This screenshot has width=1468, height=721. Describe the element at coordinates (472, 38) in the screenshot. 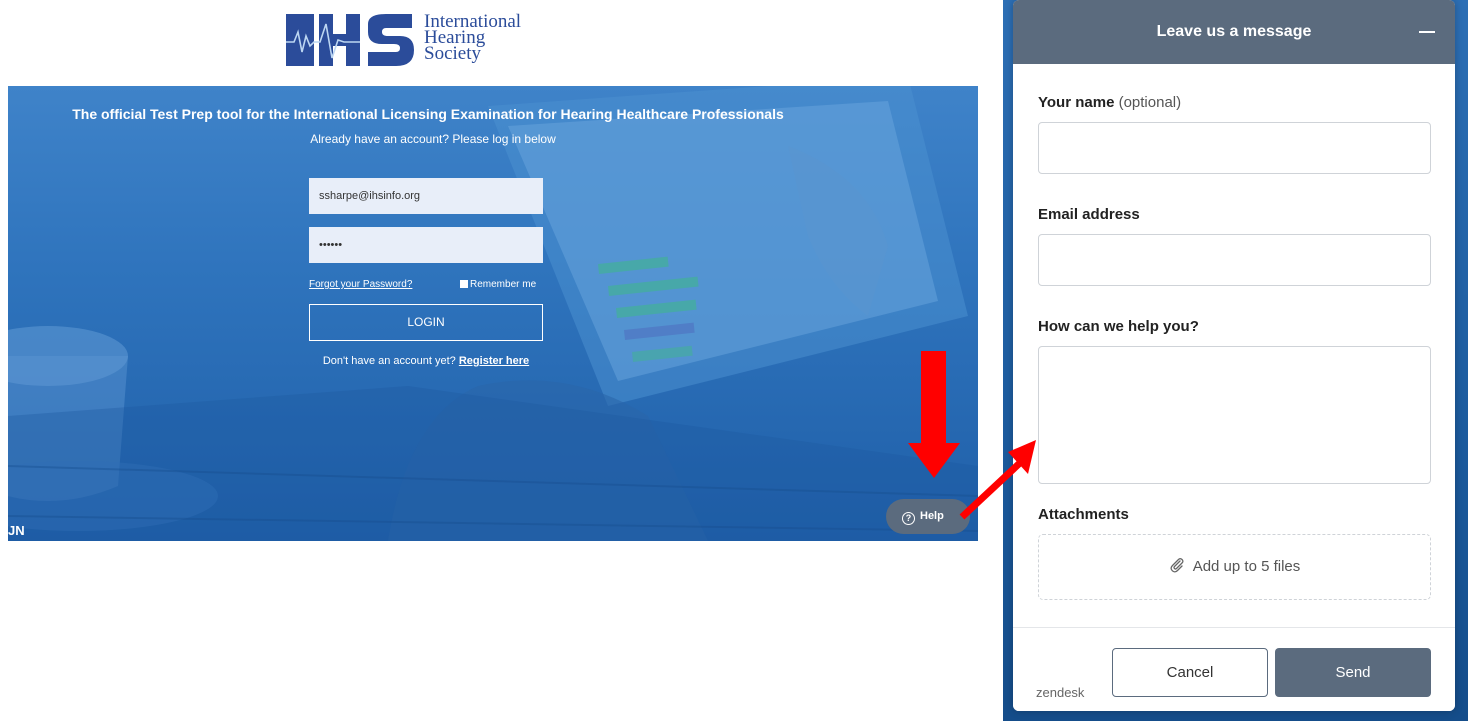

I see `ihs-logo-text: International Hearing Society` at that location.